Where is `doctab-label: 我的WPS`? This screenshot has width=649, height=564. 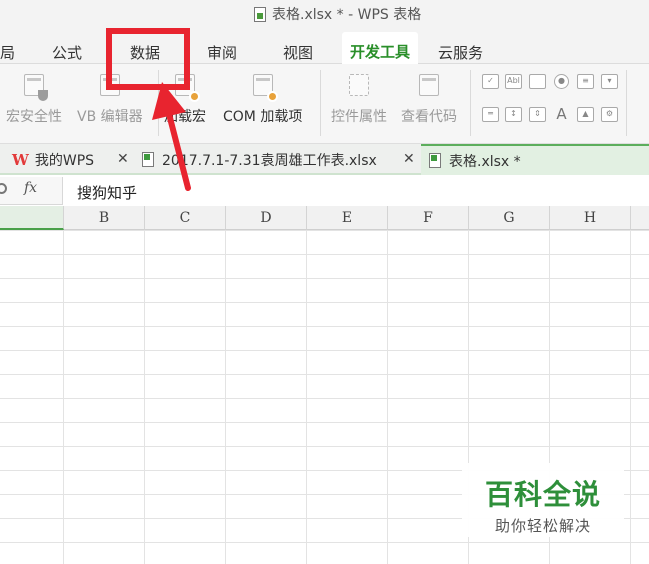 doctab-label: 我的WPS is located at coordinates (64, 160).